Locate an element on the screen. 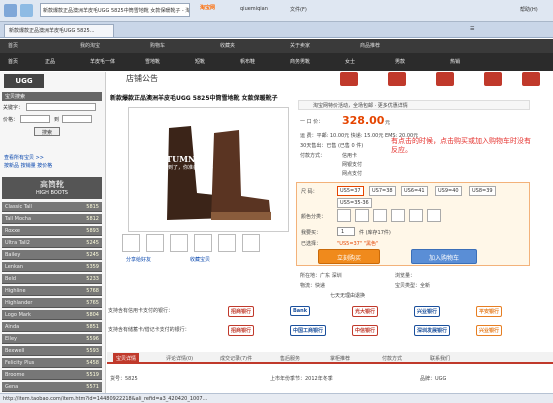 The height and width of the screenshot is (403, 553). help-icon is located at coordinates (531, 79).